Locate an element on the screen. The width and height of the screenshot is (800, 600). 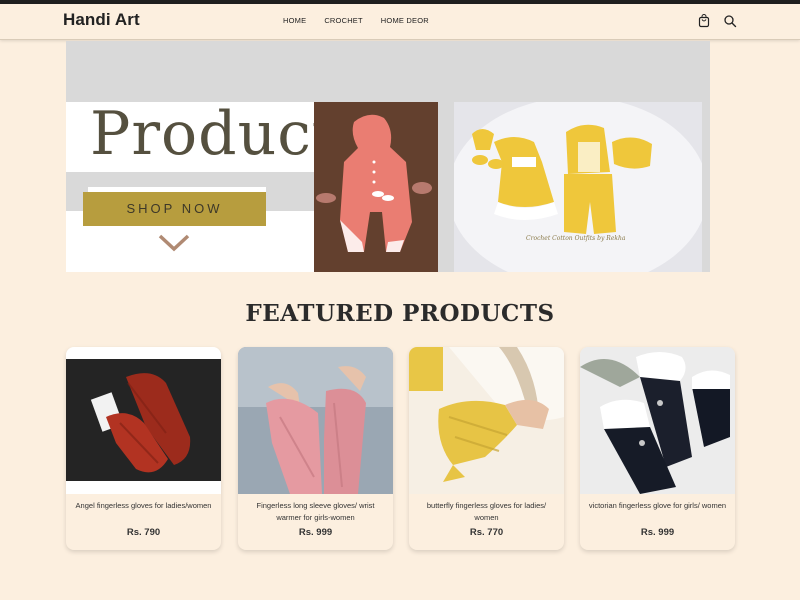
chevron-down-icon is located at coordinates (174, 243).